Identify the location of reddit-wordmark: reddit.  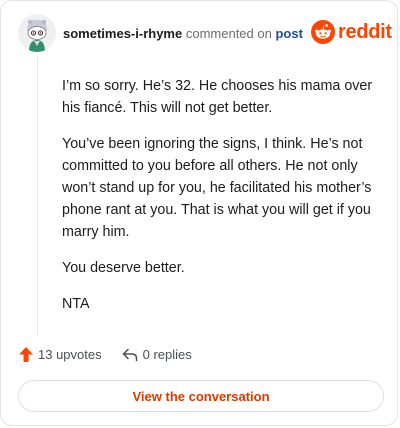
(365, 31).